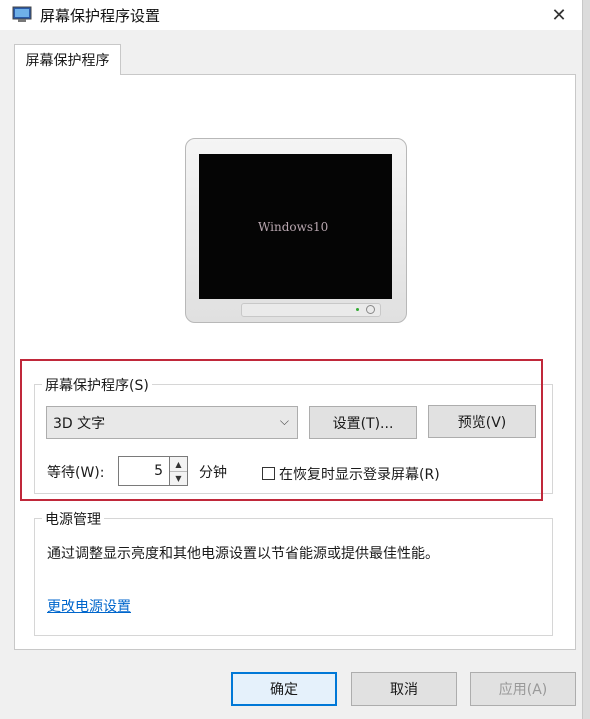  I want to click on background-strip, so click(586, 359).